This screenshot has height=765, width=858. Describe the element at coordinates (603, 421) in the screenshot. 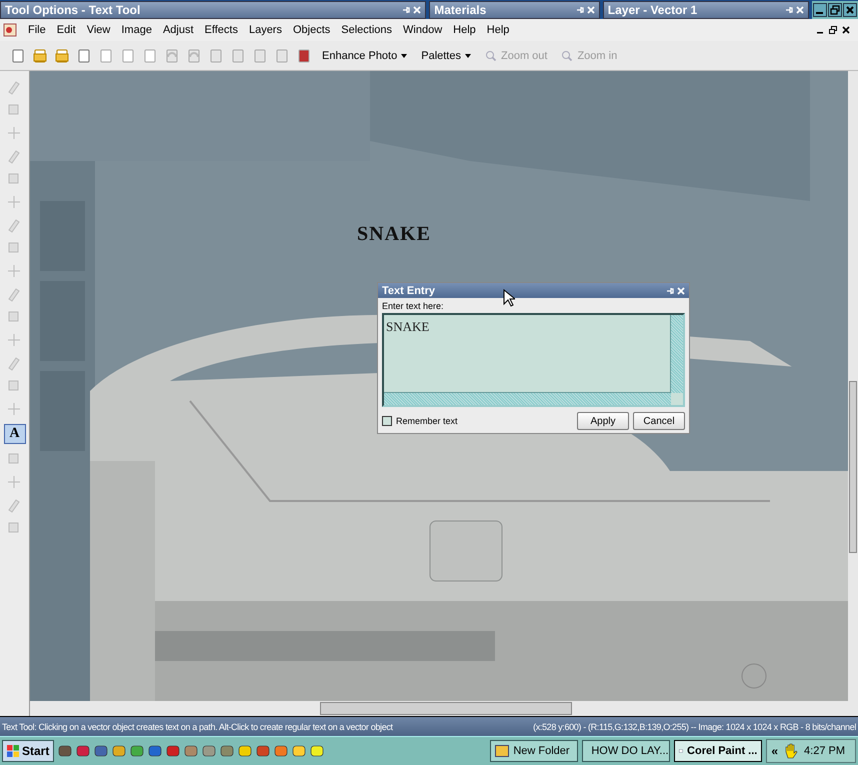

I see `apply-button: Apply` at that location.